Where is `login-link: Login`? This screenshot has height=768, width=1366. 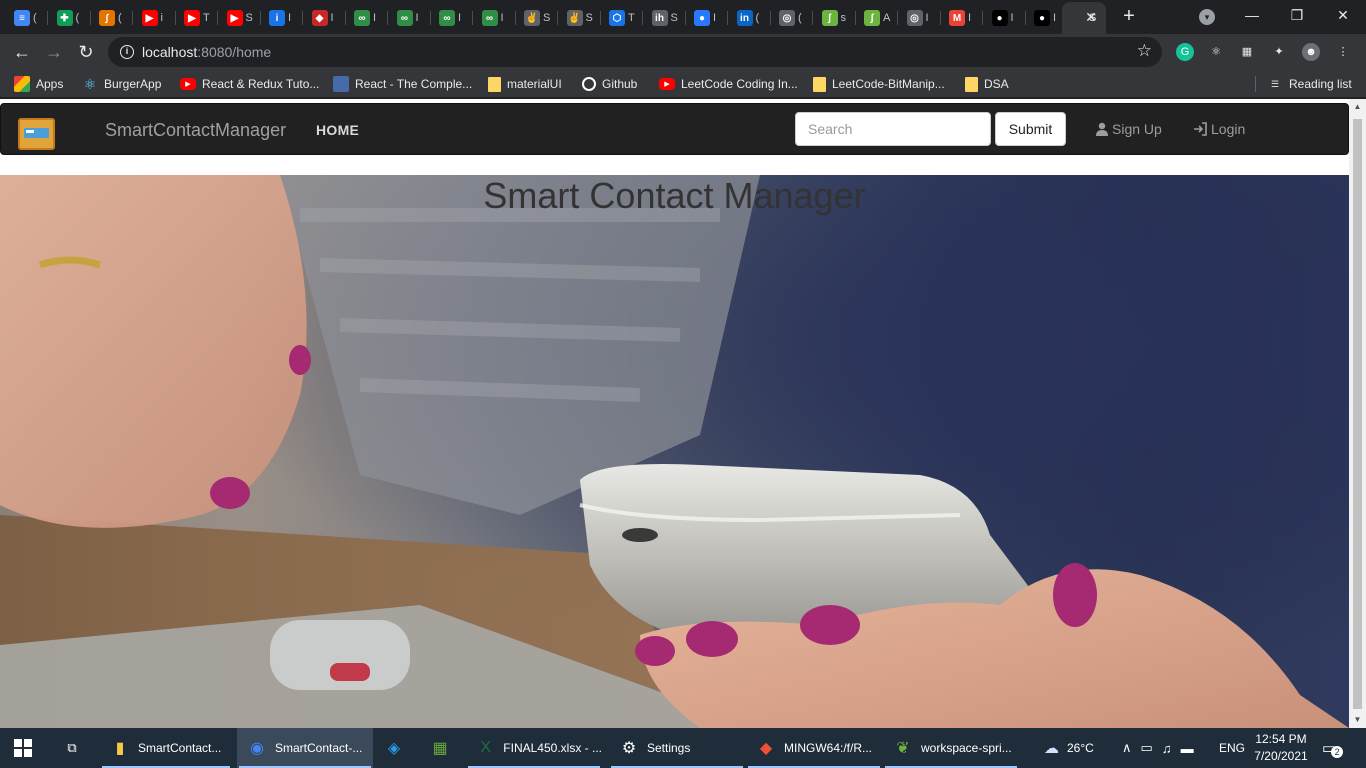
login-link: Login is located at coordinates (1219, 129).